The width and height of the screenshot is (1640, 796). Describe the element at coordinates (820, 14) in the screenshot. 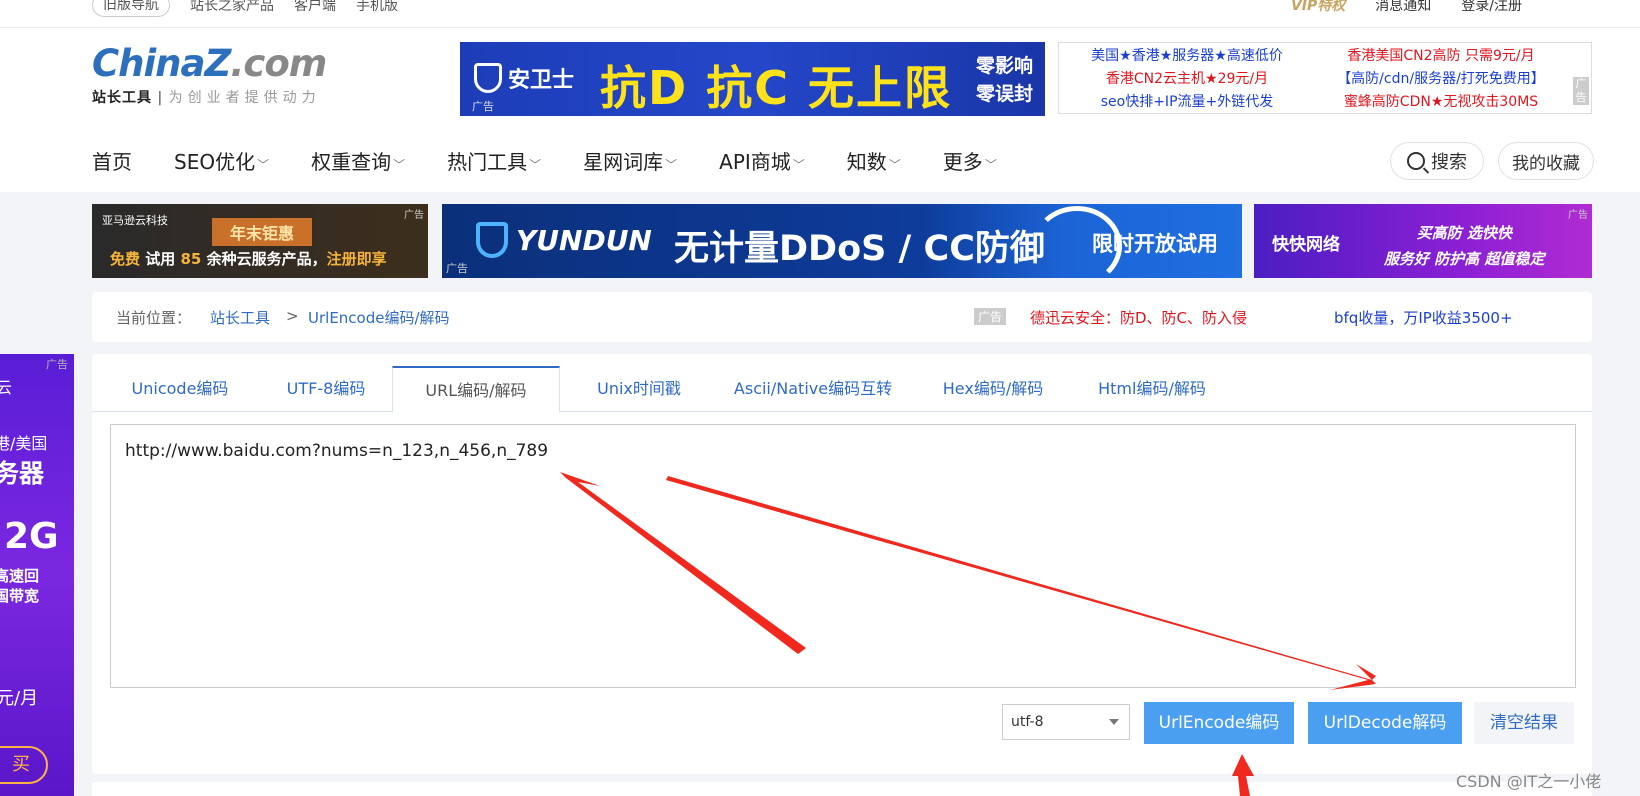

I see `top-utility-bar: 旧版导航 站长之家产品 客户端 手机版 VIP特权 消息通知 登录/注册` at that location.